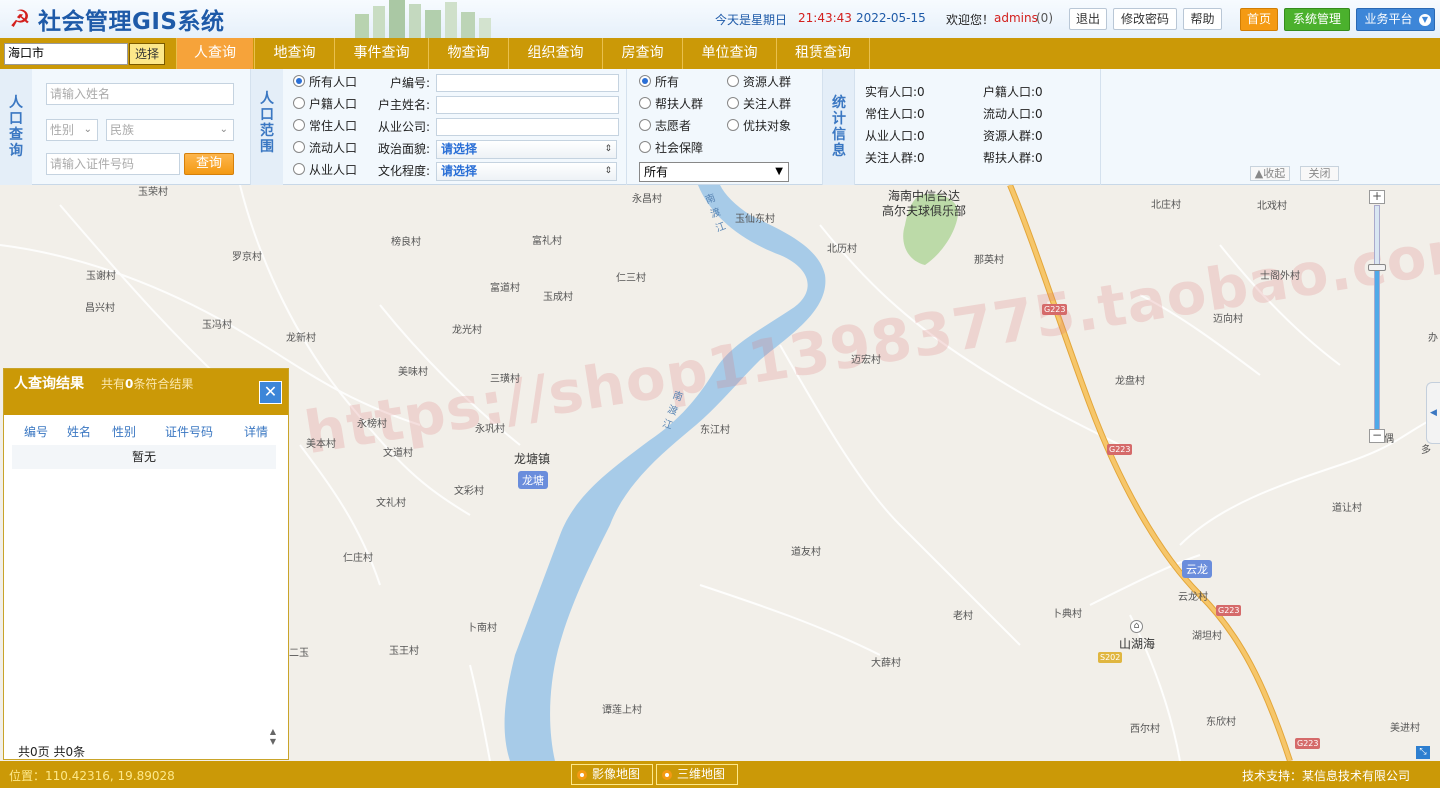 The width and height of the screenshot is (1440, 788). Describe the element at coordinates (1016, 18) in the screenshot. I see `username-link: admins` at that location.